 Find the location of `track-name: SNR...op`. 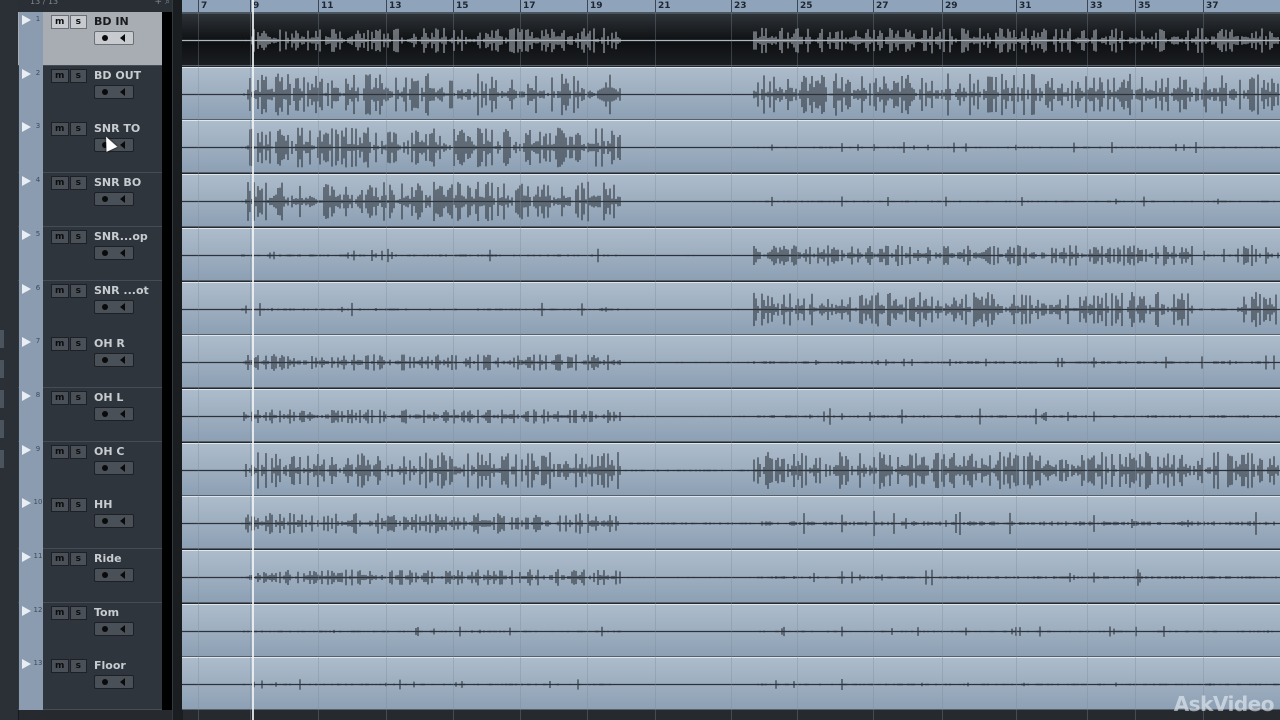

track-name: SNR...op is located at coordinates (121, 236).